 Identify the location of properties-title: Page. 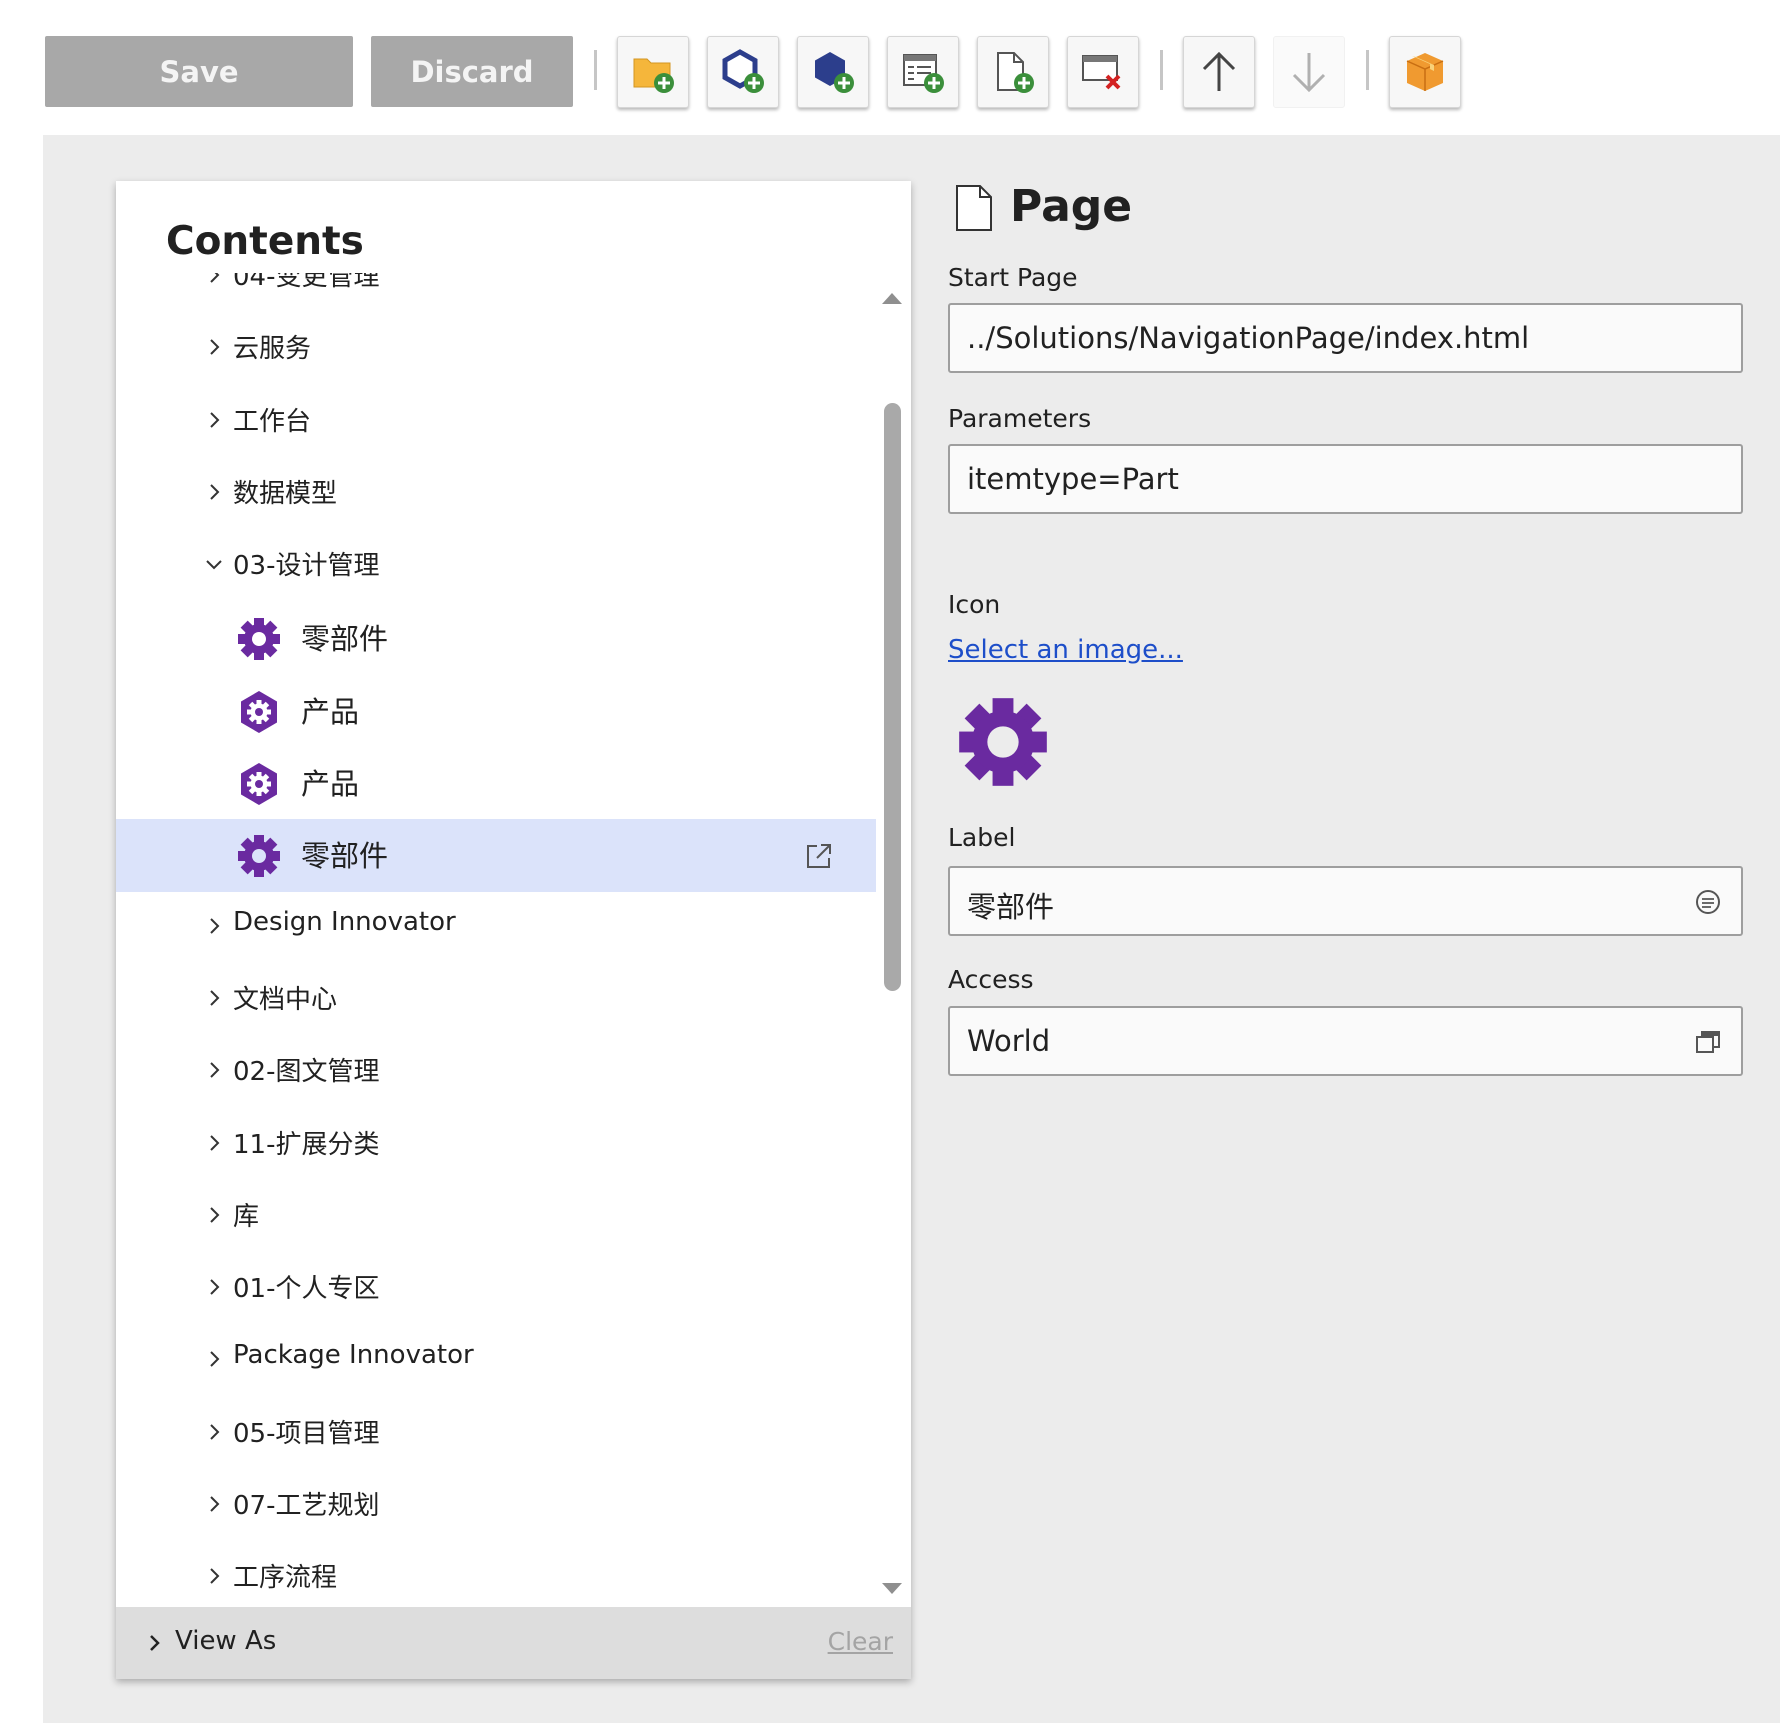
(1071, 206).